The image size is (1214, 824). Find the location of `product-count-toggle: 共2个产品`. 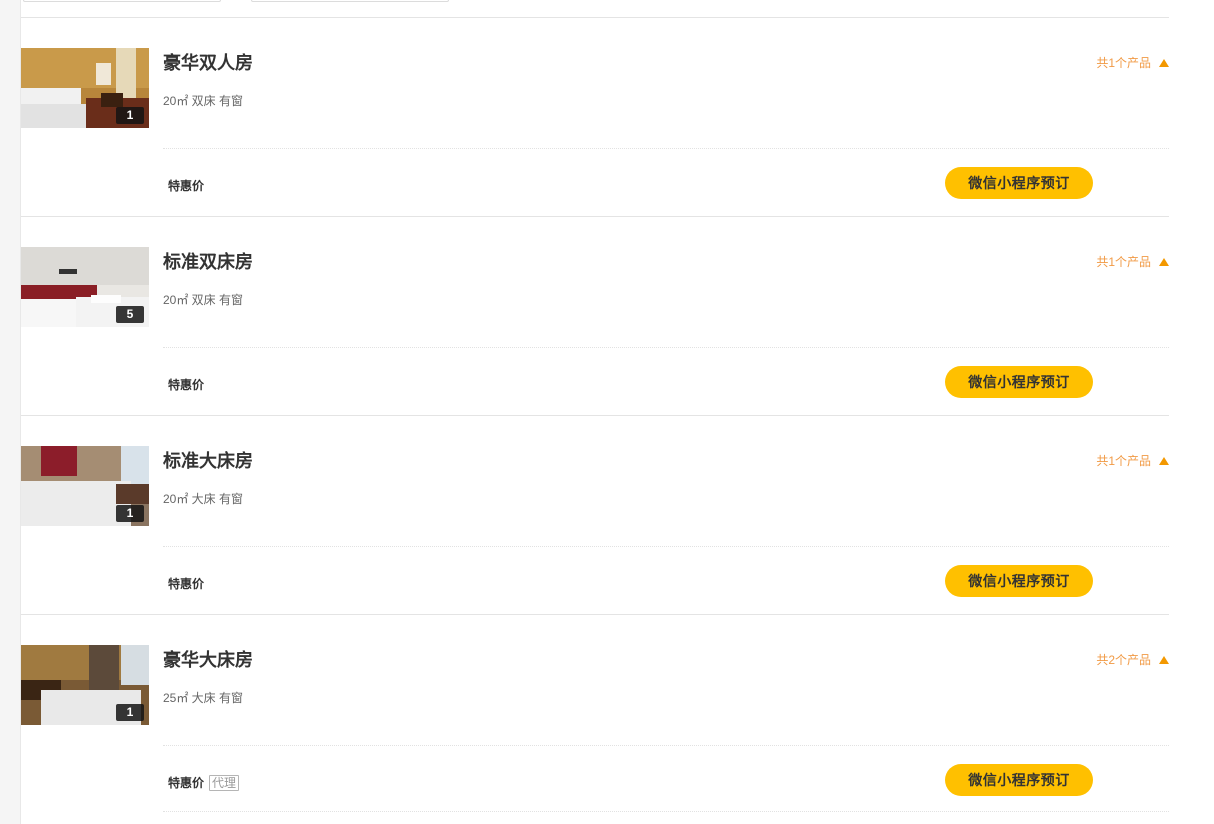

product-count-toggle: 共2个产品 is located at coordinates (1132, 659).